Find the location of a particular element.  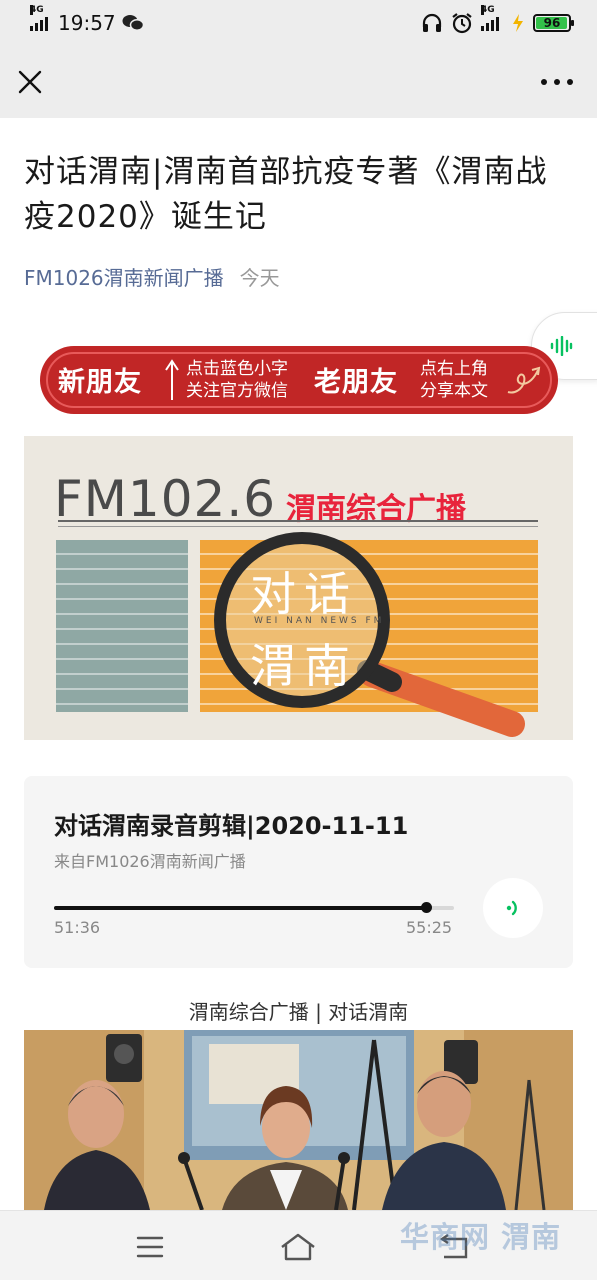

more-button is located at coordinates (557, 82).